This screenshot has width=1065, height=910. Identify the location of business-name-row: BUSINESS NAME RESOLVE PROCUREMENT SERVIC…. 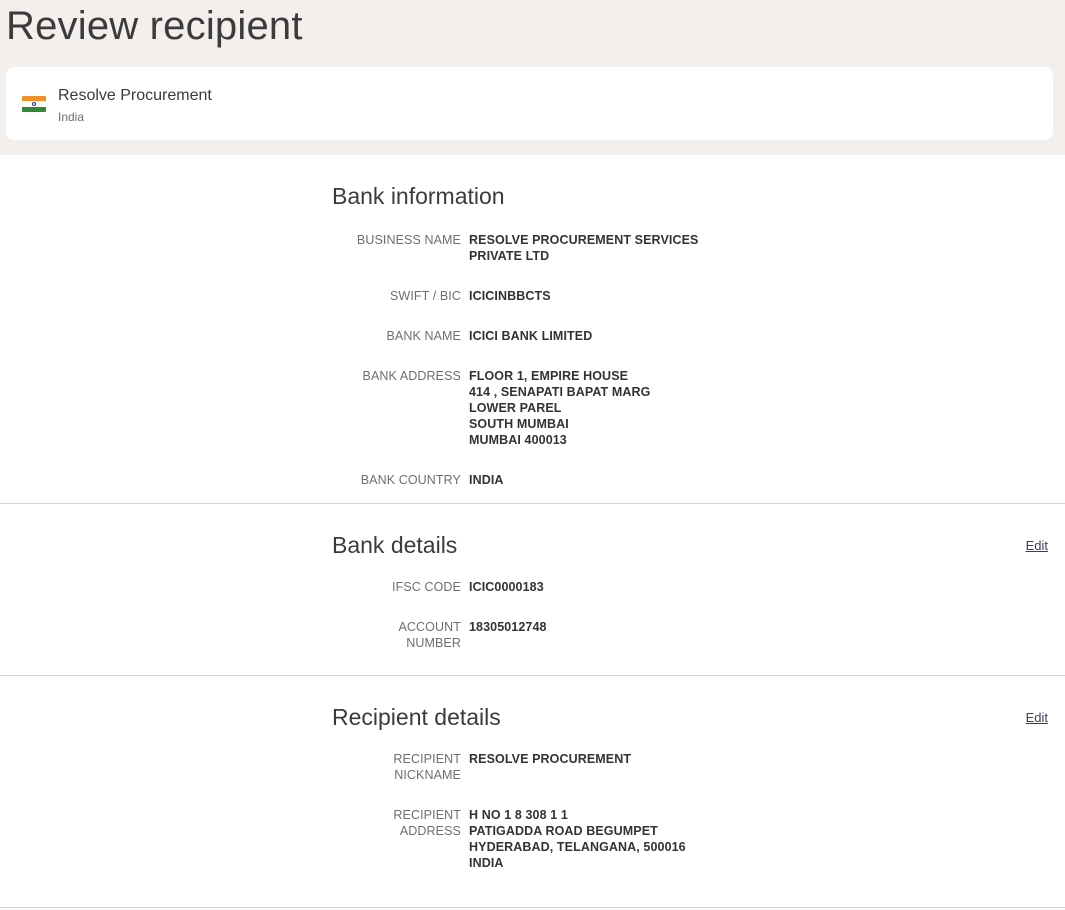
(532, 248).